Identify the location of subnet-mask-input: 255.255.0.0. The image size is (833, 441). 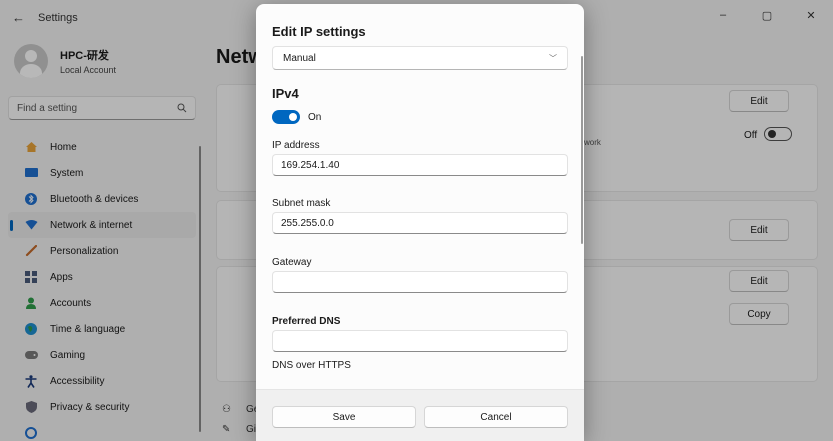
(420, 223).